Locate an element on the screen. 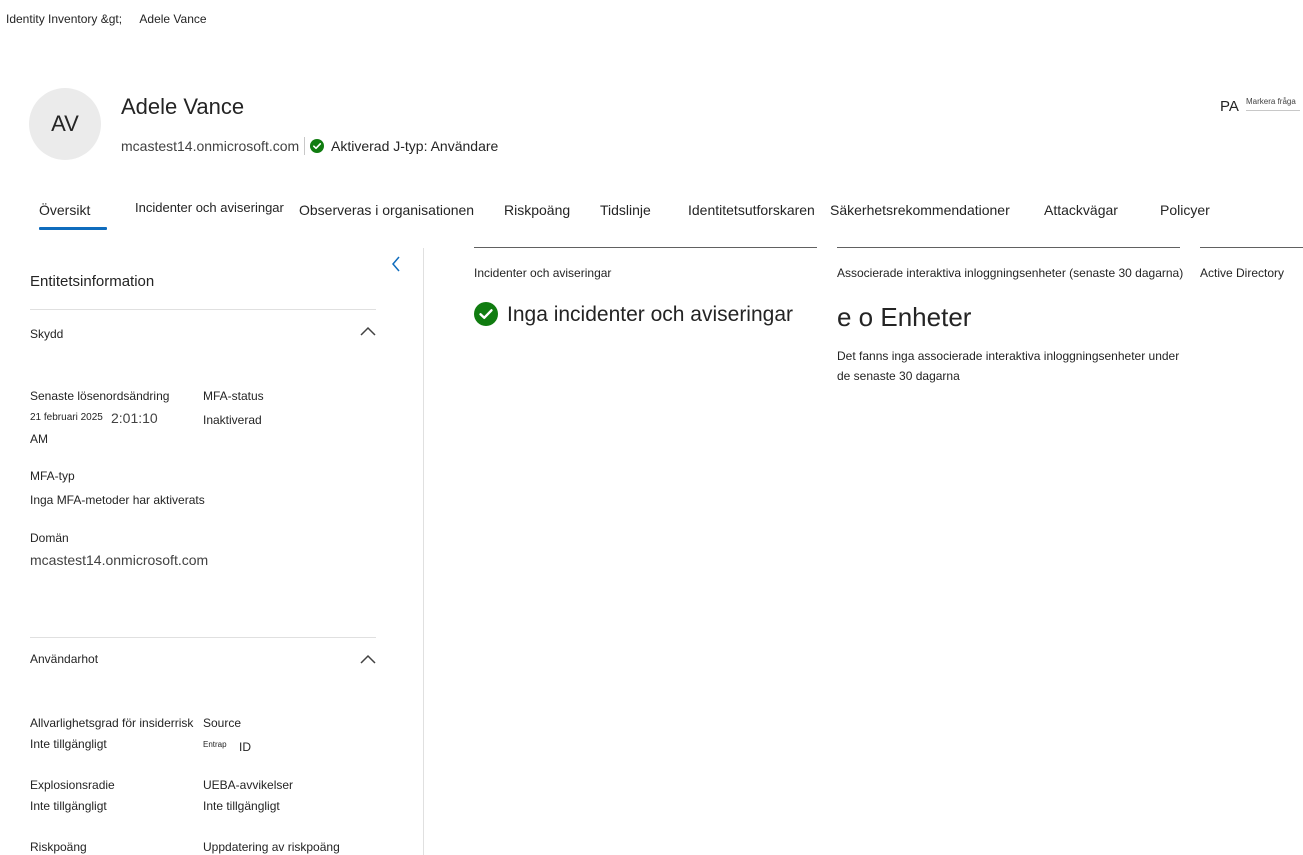  source-label: Source is located at coordinates (222, 723).